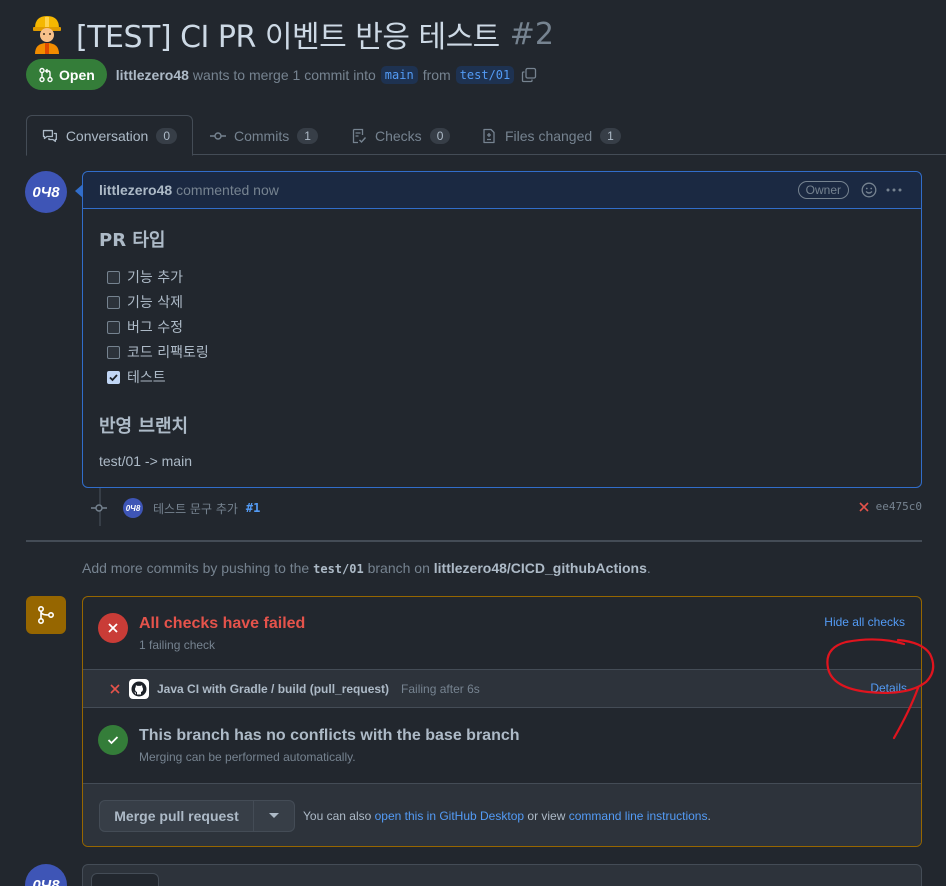 This screenshot has width=946, height=886. I want to click on fail-status-icon, so click(113, 628).